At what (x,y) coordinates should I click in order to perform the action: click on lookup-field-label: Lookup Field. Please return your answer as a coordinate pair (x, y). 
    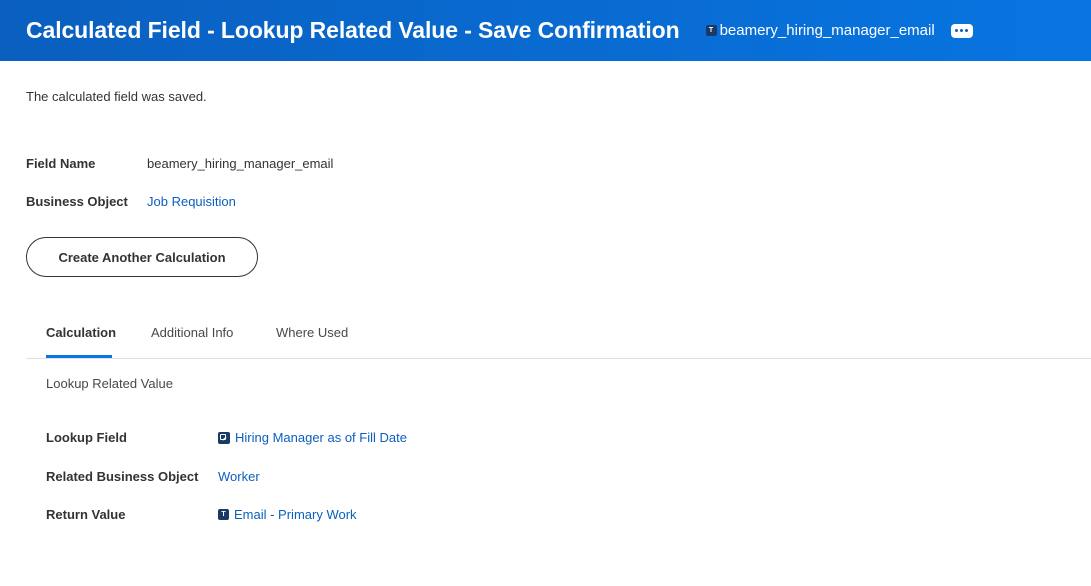
    Looking at the image, I should click on (86, 437).